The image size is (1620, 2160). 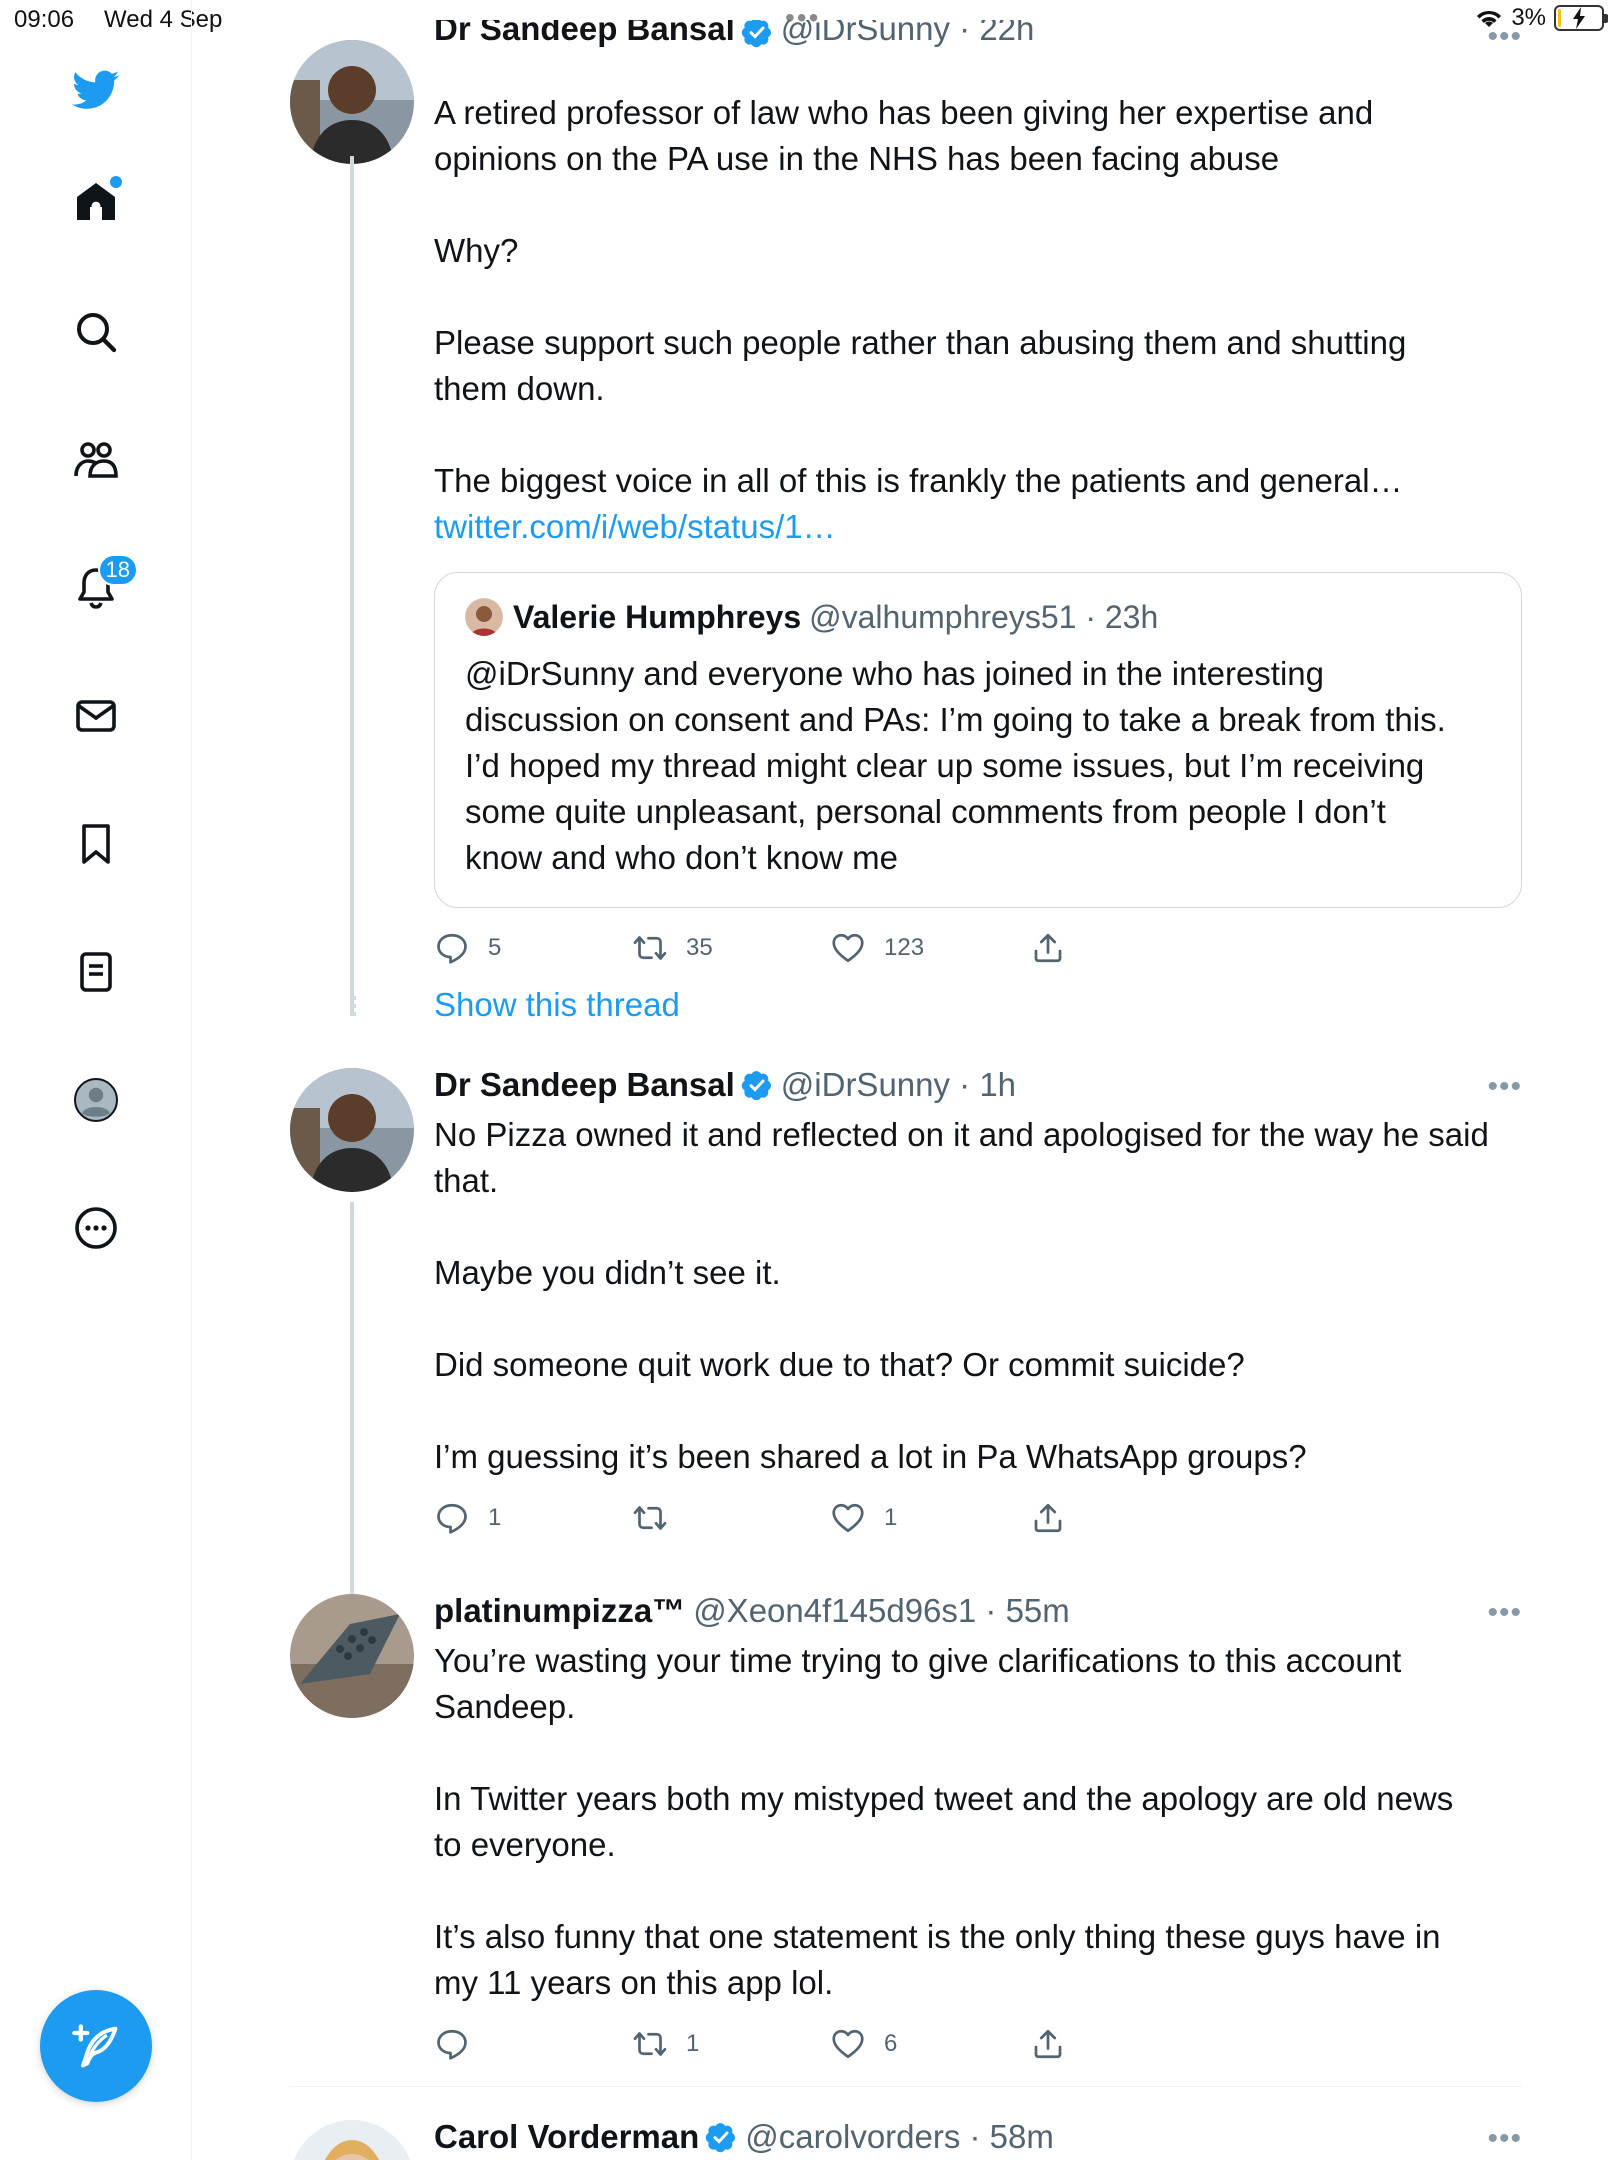 What do you see at coordinates (699, 947) in the screenshot?
I see `retweet-count: 35` at bounding box center [699, 947].